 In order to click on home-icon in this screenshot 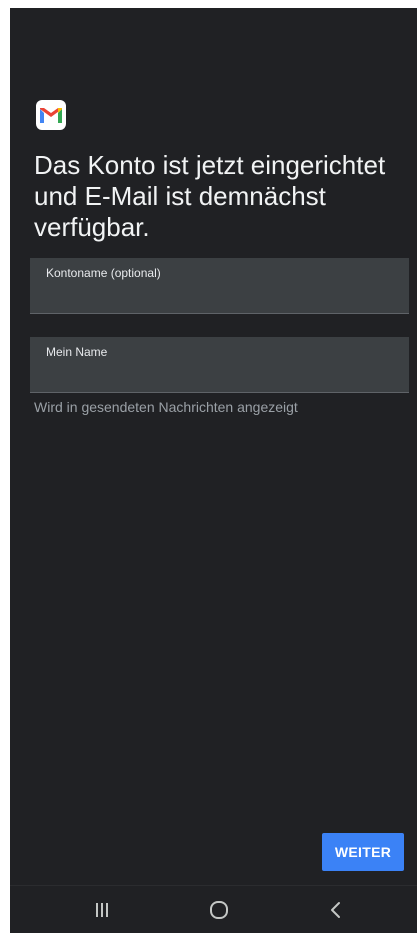, I will do `click(219, 910)`.